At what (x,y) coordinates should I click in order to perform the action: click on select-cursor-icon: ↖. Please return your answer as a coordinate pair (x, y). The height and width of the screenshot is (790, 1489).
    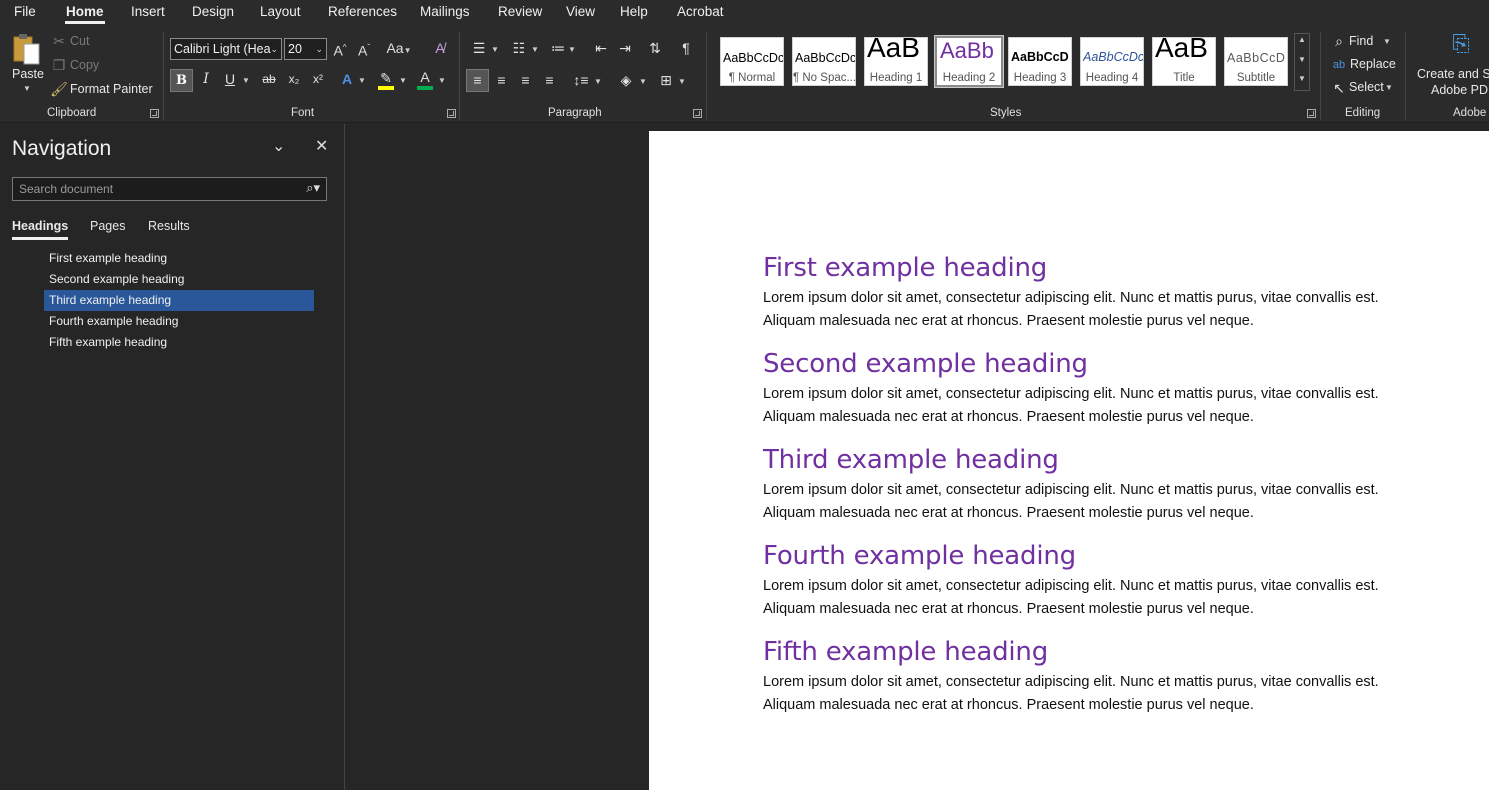
    Looking at the image, I should click on (1339, 88).